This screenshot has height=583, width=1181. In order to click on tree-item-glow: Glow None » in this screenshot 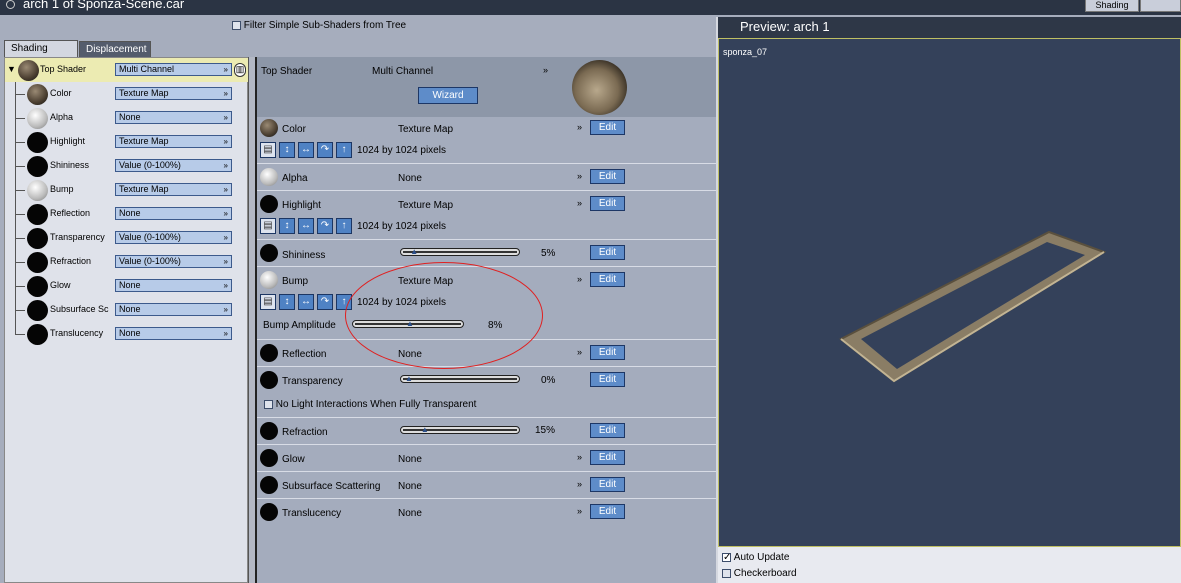, I will do `click(127, 286)`.